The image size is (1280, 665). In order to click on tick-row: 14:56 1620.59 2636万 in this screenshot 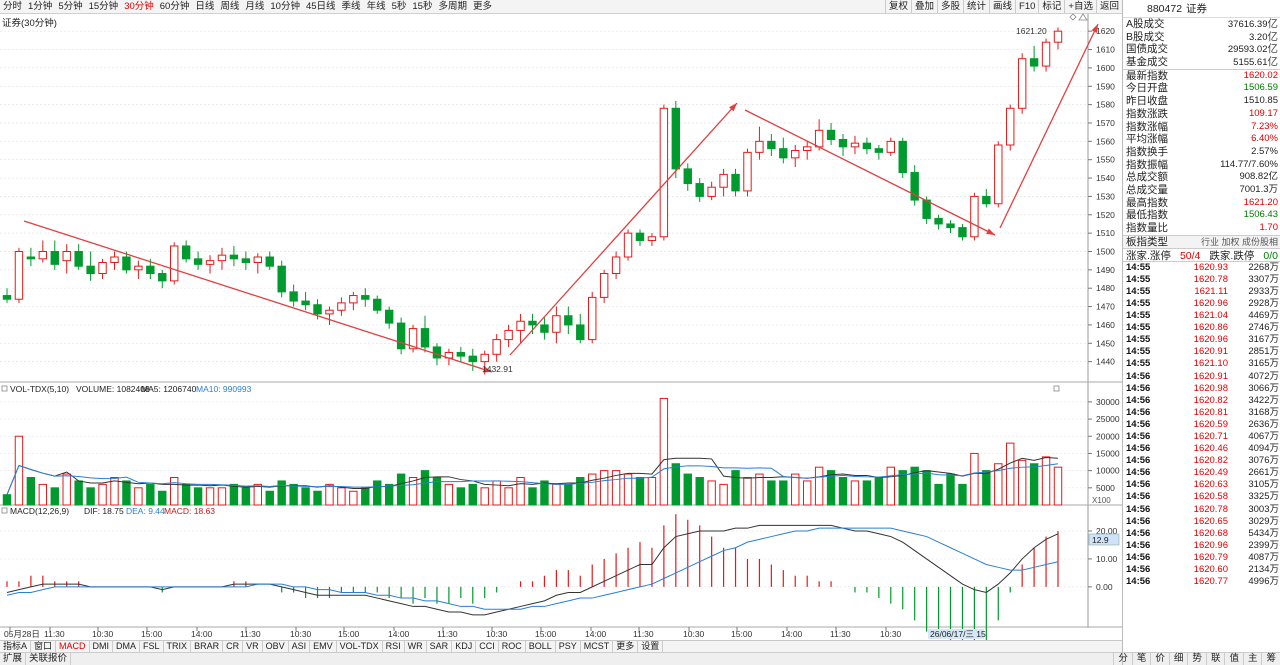, I will do `click(1201, 425)`.